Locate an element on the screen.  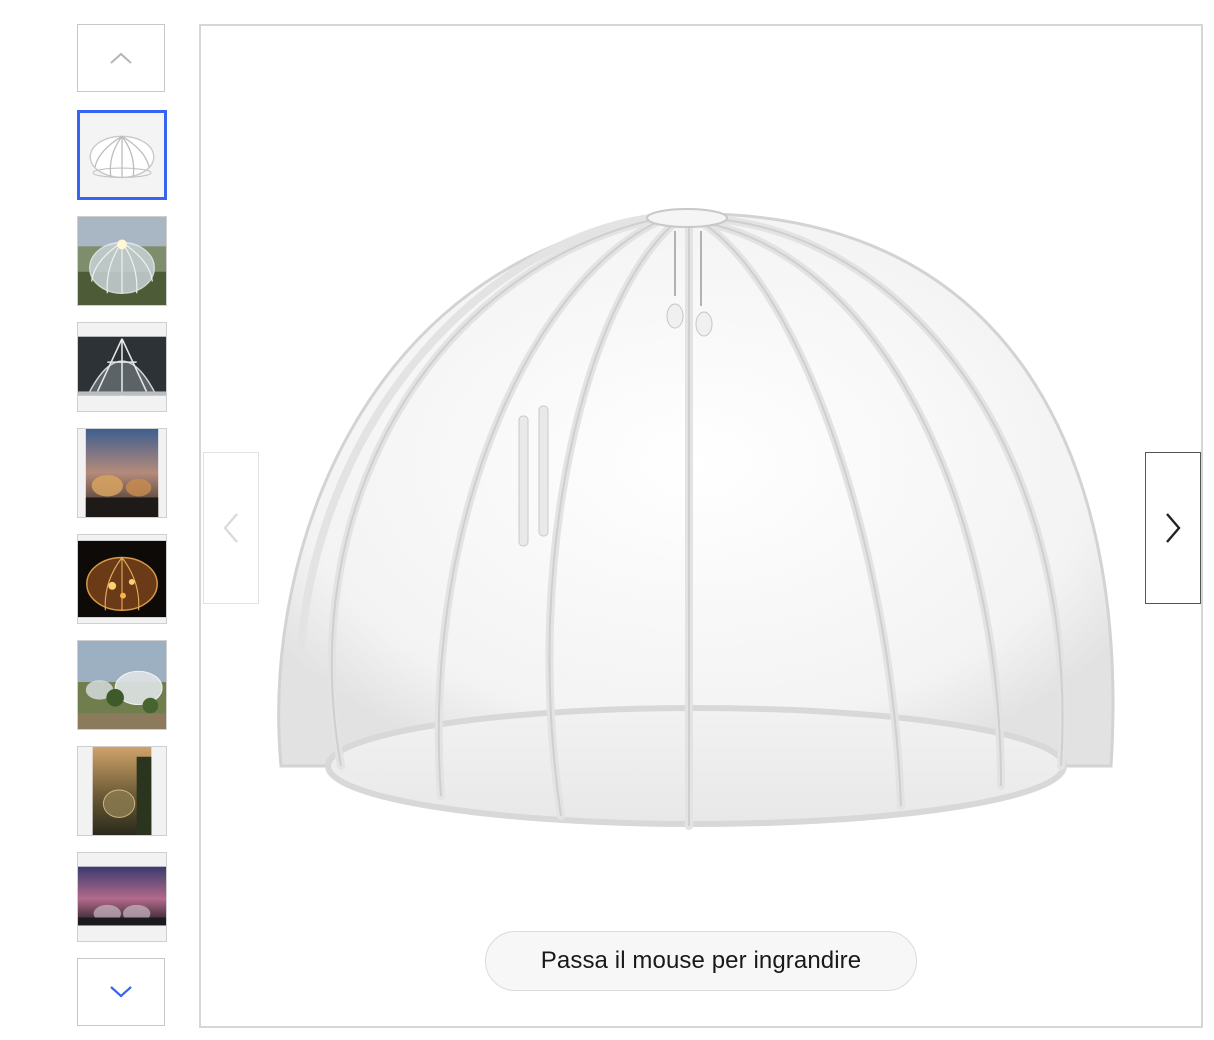
thumbnail-dome-forest-dusk is located at coordinates (122, 791).